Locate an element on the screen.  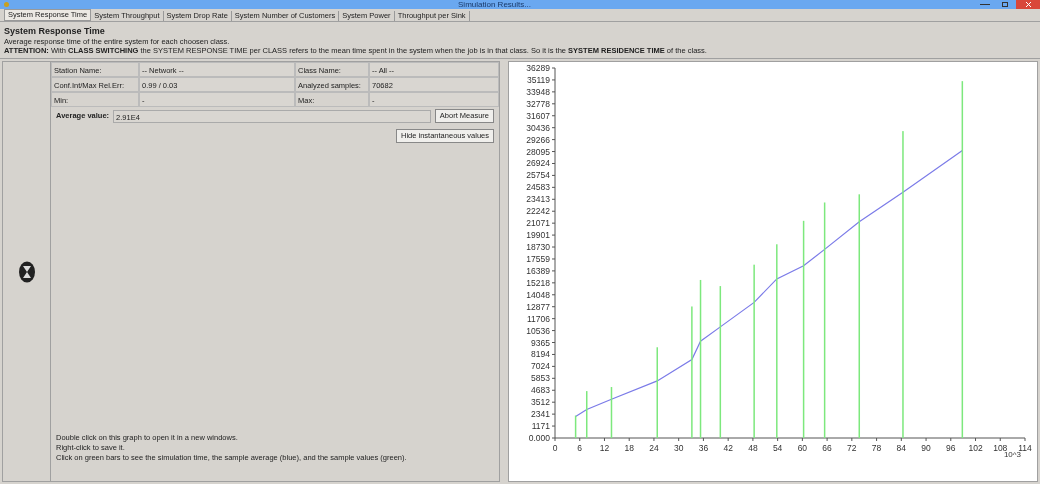
y-tick-label: 12877 is located at coordinates (538, 306).